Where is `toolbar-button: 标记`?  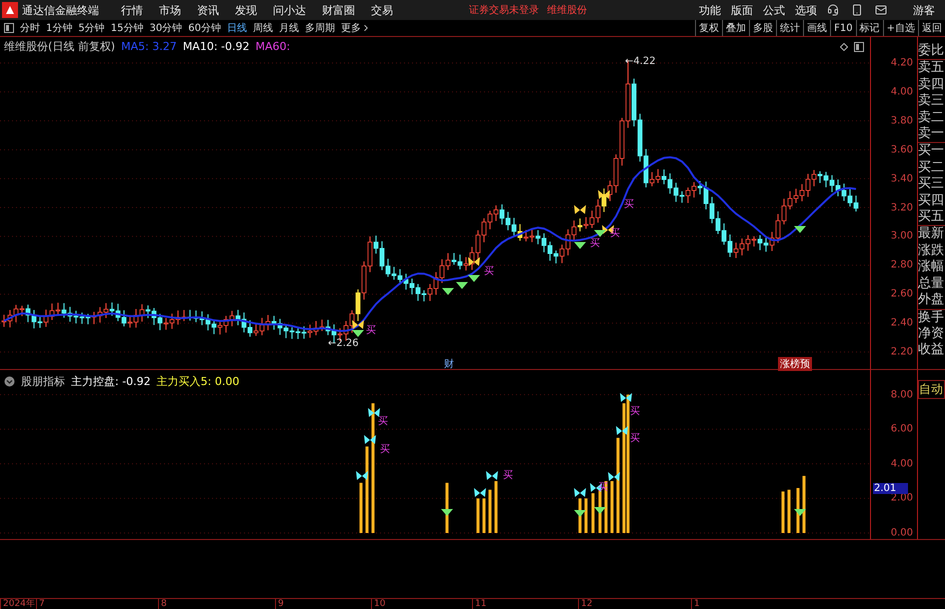
toolbar-button: 标记 is located at coordinates (869, 28).